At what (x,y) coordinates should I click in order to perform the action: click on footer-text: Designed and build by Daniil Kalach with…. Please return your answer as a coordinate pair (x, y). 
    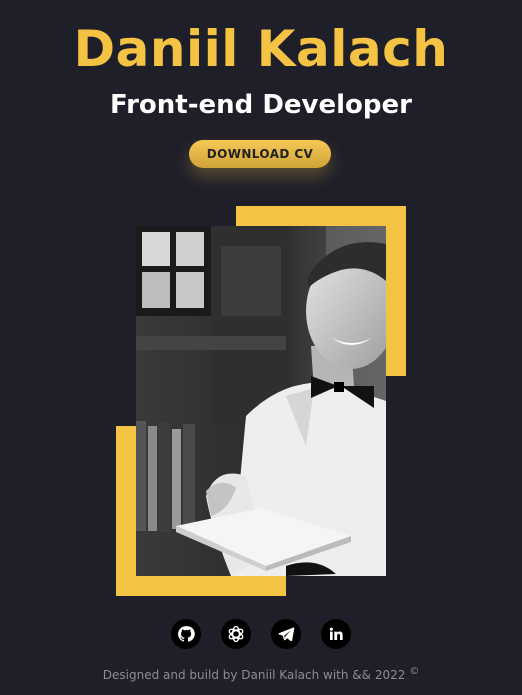
    Looking at the image, I should click on (254, 675).